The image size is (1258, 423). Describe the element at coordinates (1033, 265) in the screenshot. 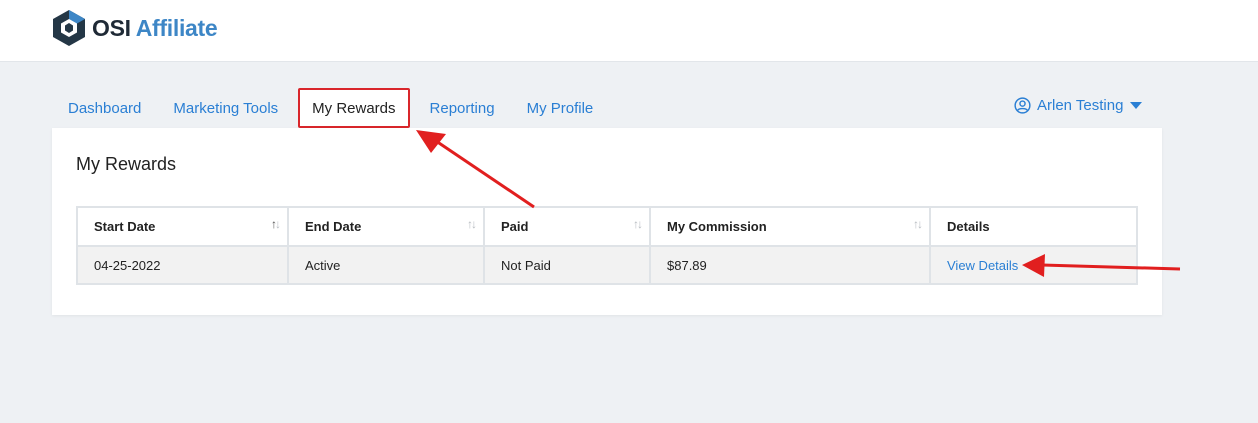

I see `cell-details: View Details` at that location.